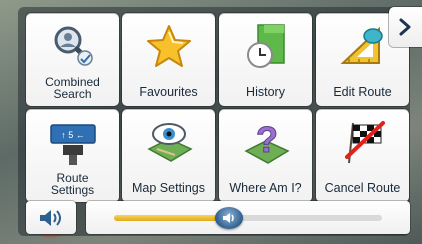  What do you see at coordinates (363, 46) in the screenshot?
I see `edit-route-icon` at bounding box center [363, 46].